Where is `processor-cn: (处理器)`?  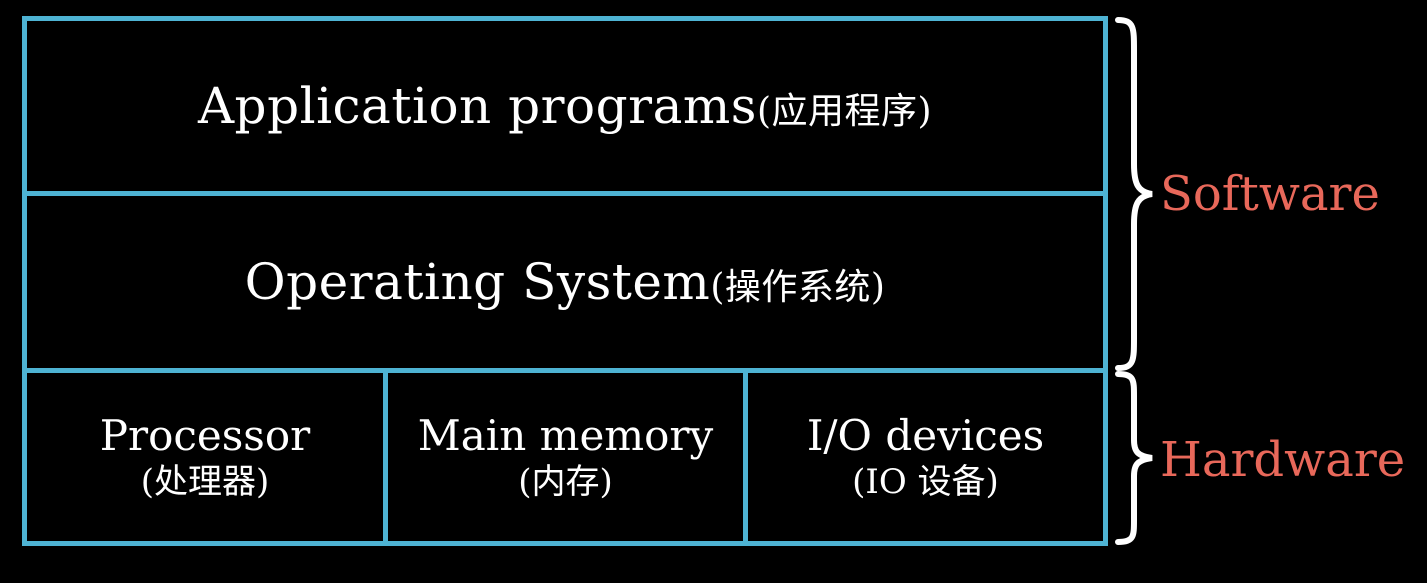 processor-cn: (处理器) is located at coordinates (205, 481).